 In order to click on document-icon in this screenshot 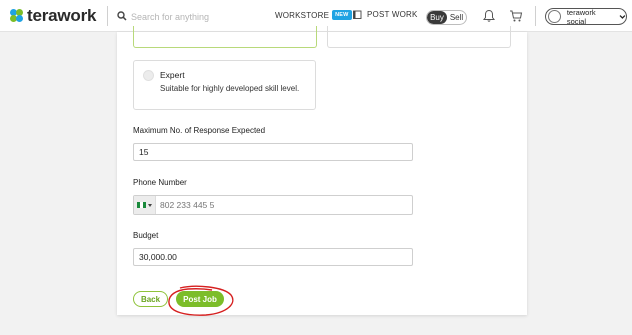, I will do `click(357, 14)`.